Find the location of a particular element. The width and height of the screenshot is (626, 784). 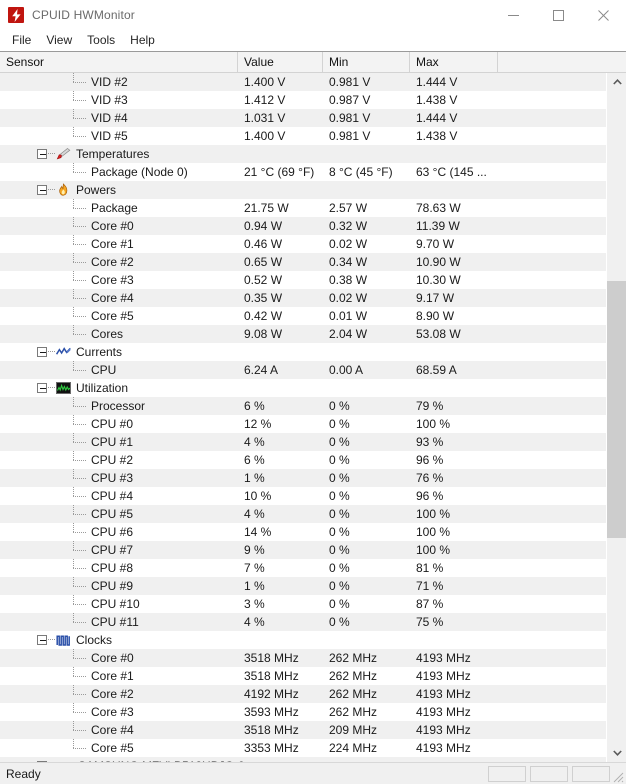

table-row: Core #2 0.65 W 0.34 W 10.90 W is located at coordinates (303, 262).